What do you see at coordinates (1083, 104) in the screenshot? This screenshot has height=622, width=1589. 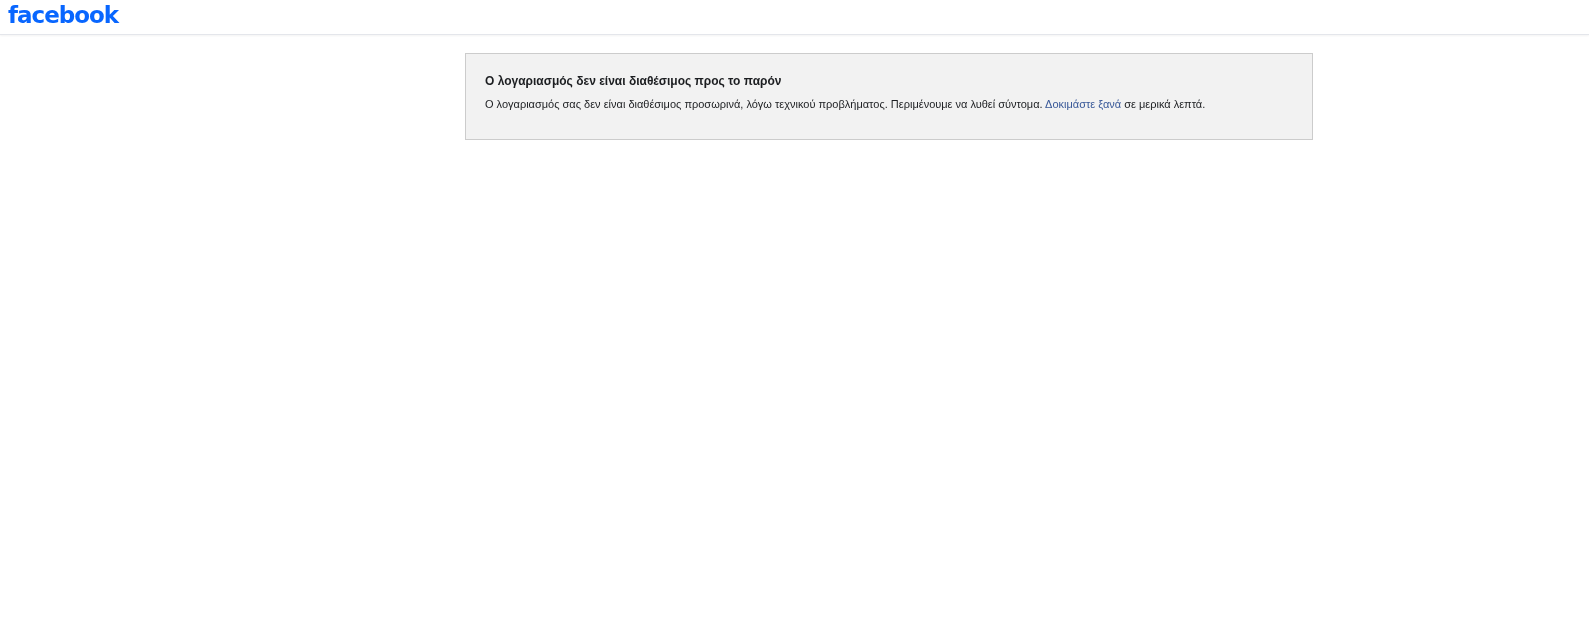 I see `retry-link: Δοκιμάστε ξανά` at bounding box center [1083, 104].